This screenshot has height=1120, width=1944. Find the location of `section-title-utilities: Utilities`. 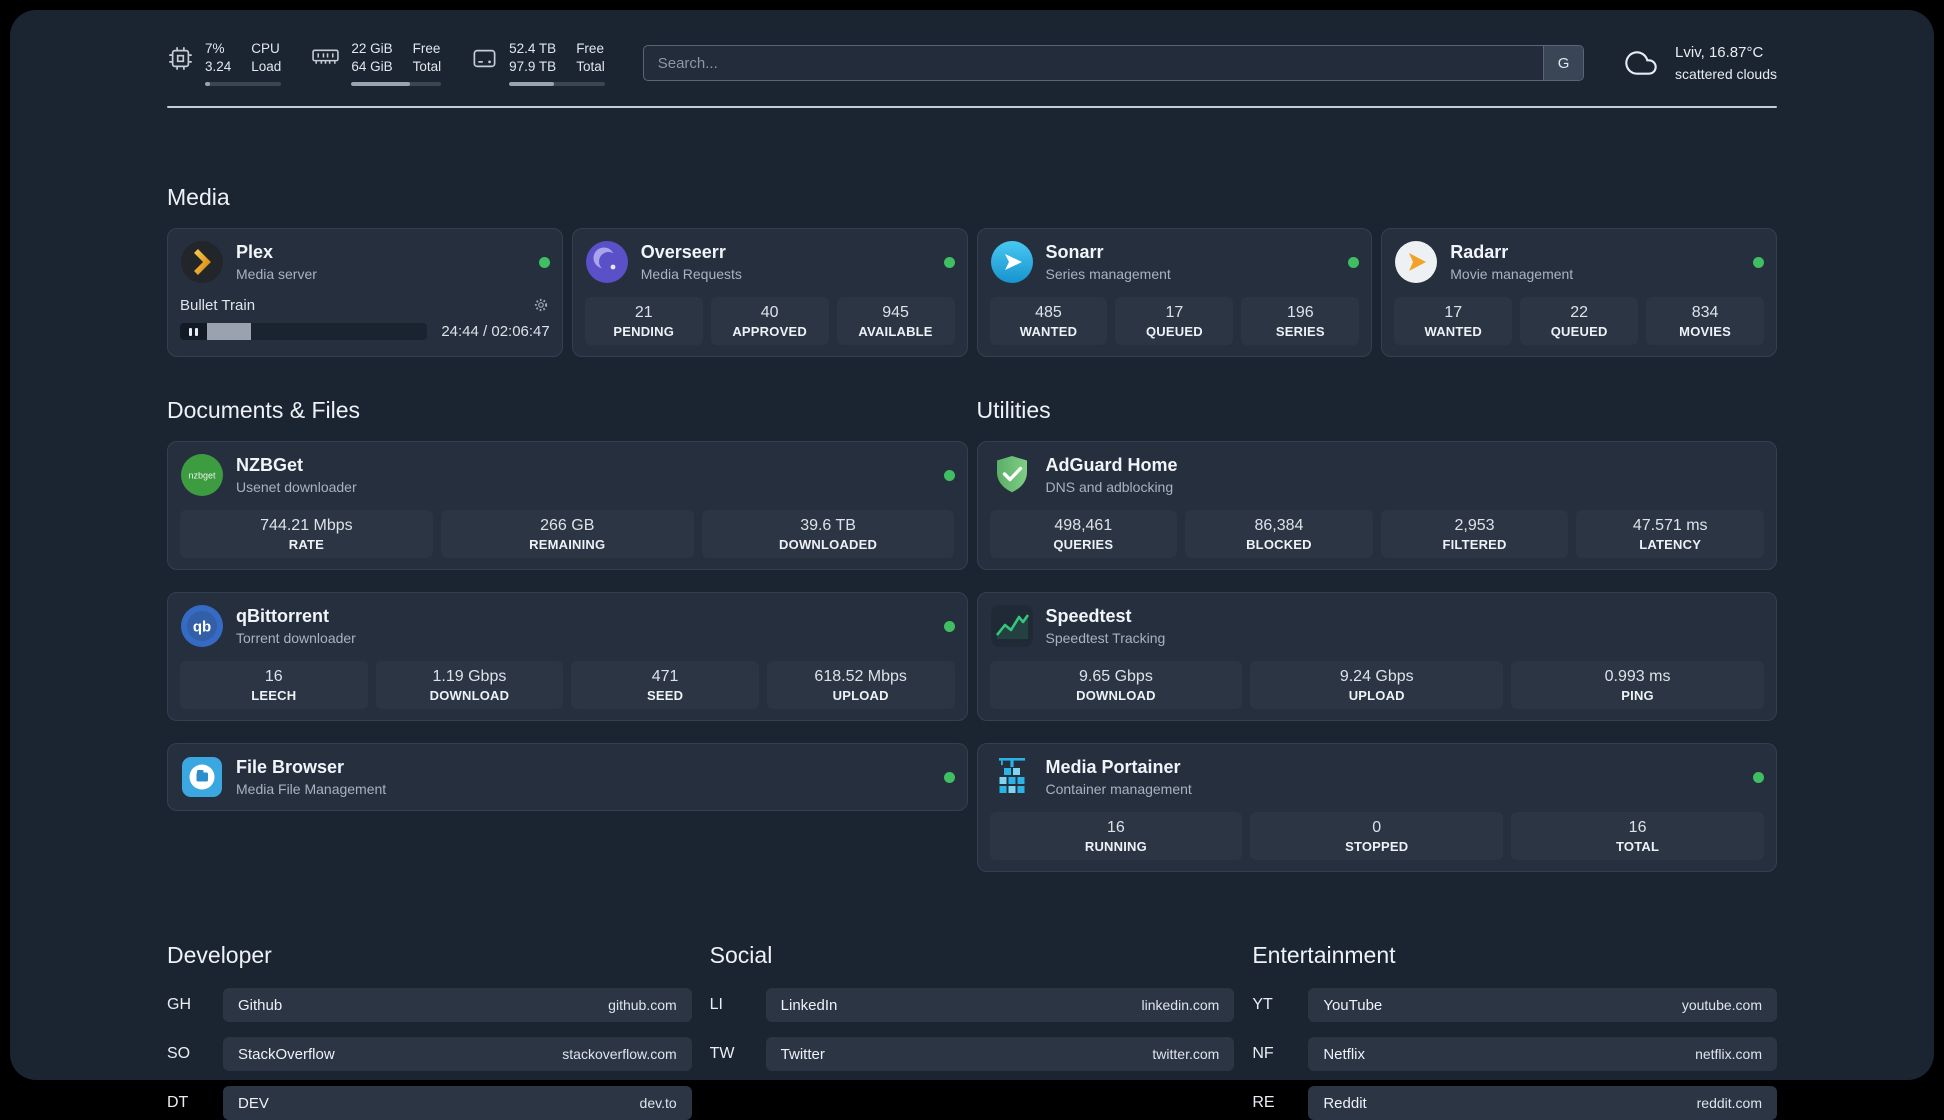

section-title-utilities: Utilities is located at coordinates (1013, 410).